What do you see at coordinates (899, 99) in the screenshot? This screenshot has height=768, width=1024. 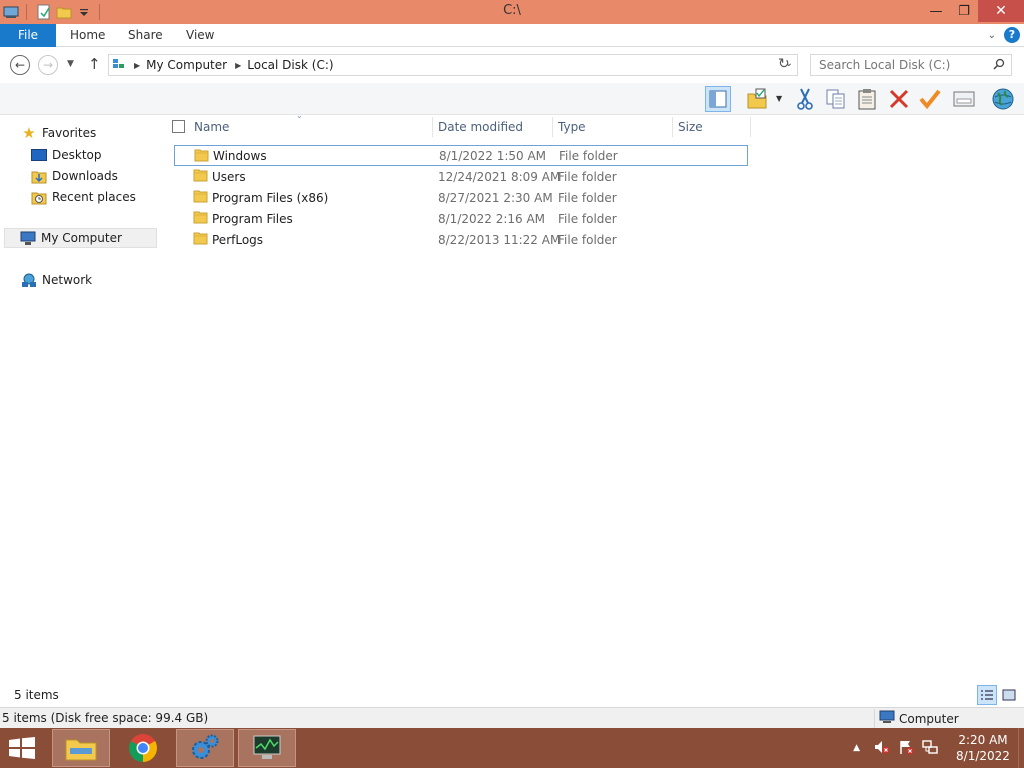 I see `delete-button` at bounding box center [899, 99].